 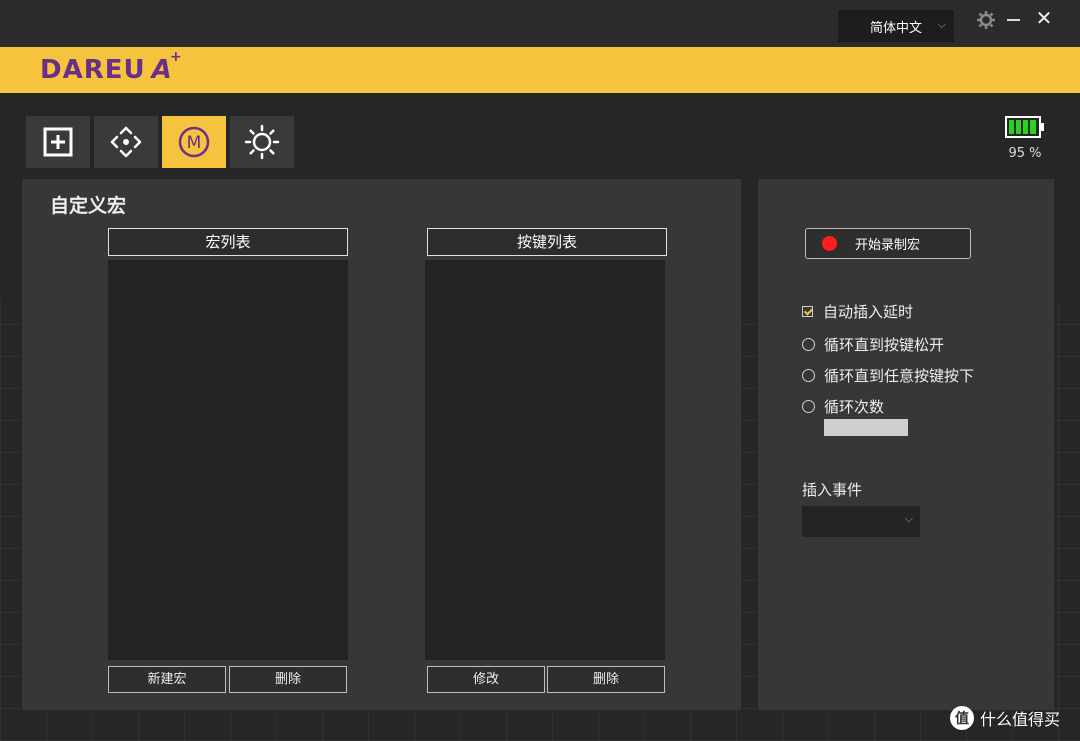 I want to click on loop-until-release-option: 循环直到按键松开, so click(x=873, y=344).